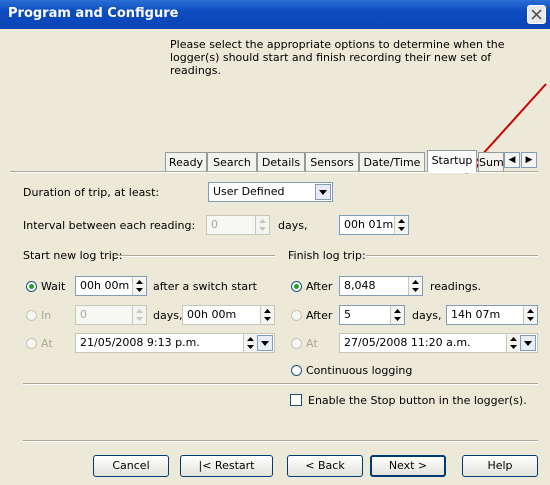 This screenshot has height=485, width=550. Describe the element at coordinates (319, 315) in the screenshot. I see `finish-after2-label: After` at that location.